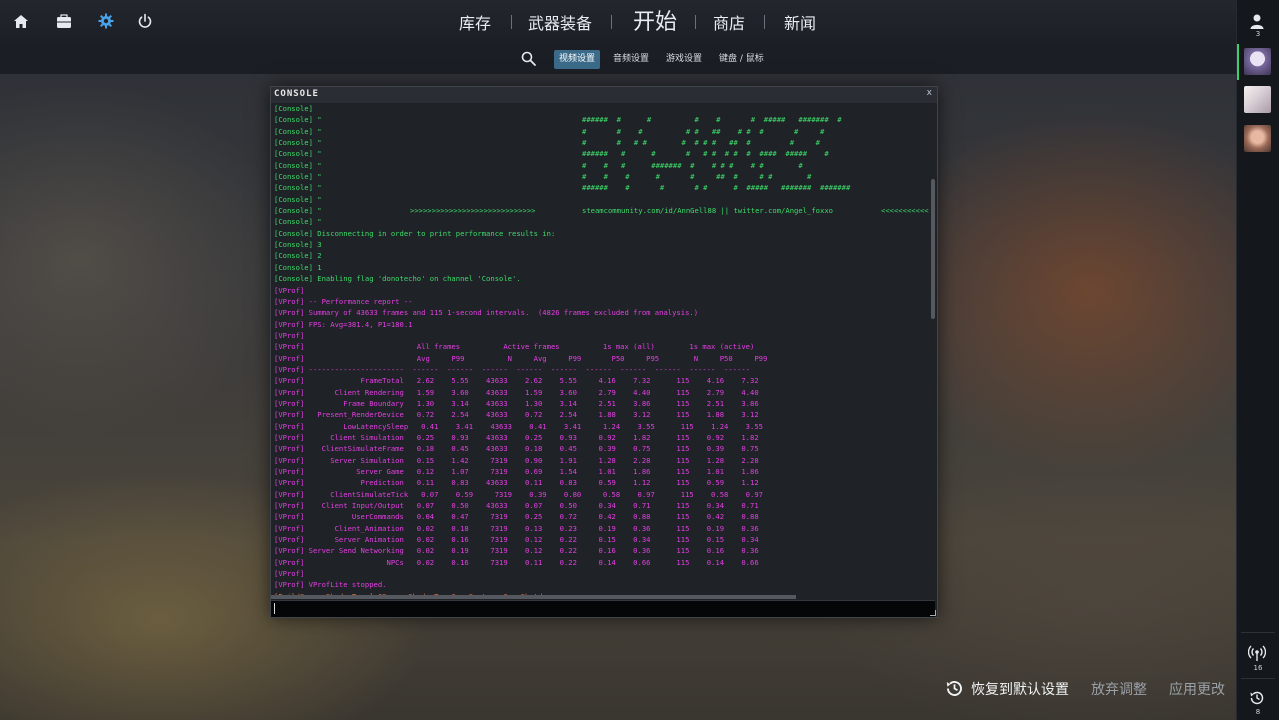 The width and height of the screenshot is (1279, 720). What do you see at coordinates (1258, 668) in the screenshot?
I see `signal-count: 16` at bounding box center [1258, 668].